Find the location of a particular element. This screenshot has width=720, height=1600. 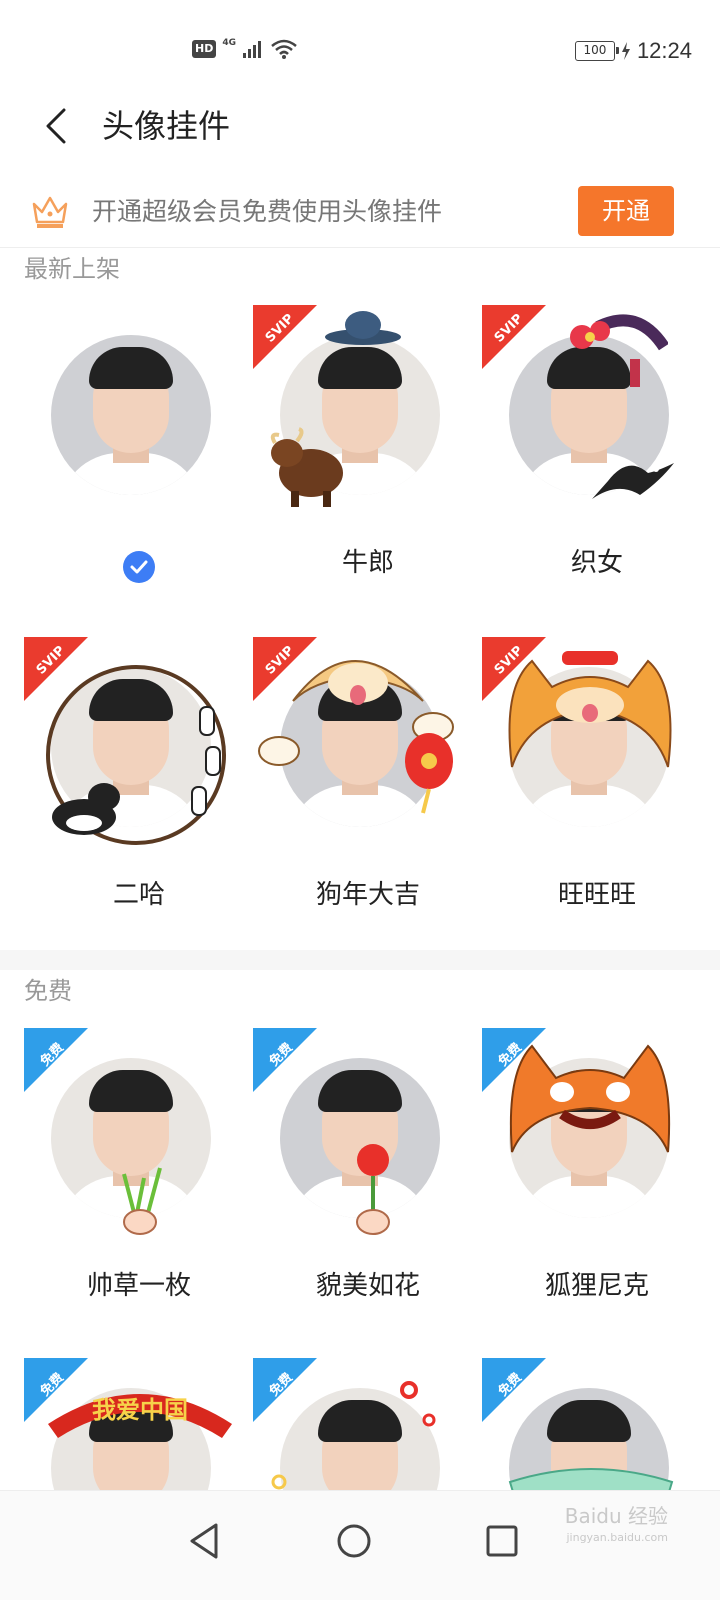

pendant-name: 二哈 is located at coordinates (138, 895).